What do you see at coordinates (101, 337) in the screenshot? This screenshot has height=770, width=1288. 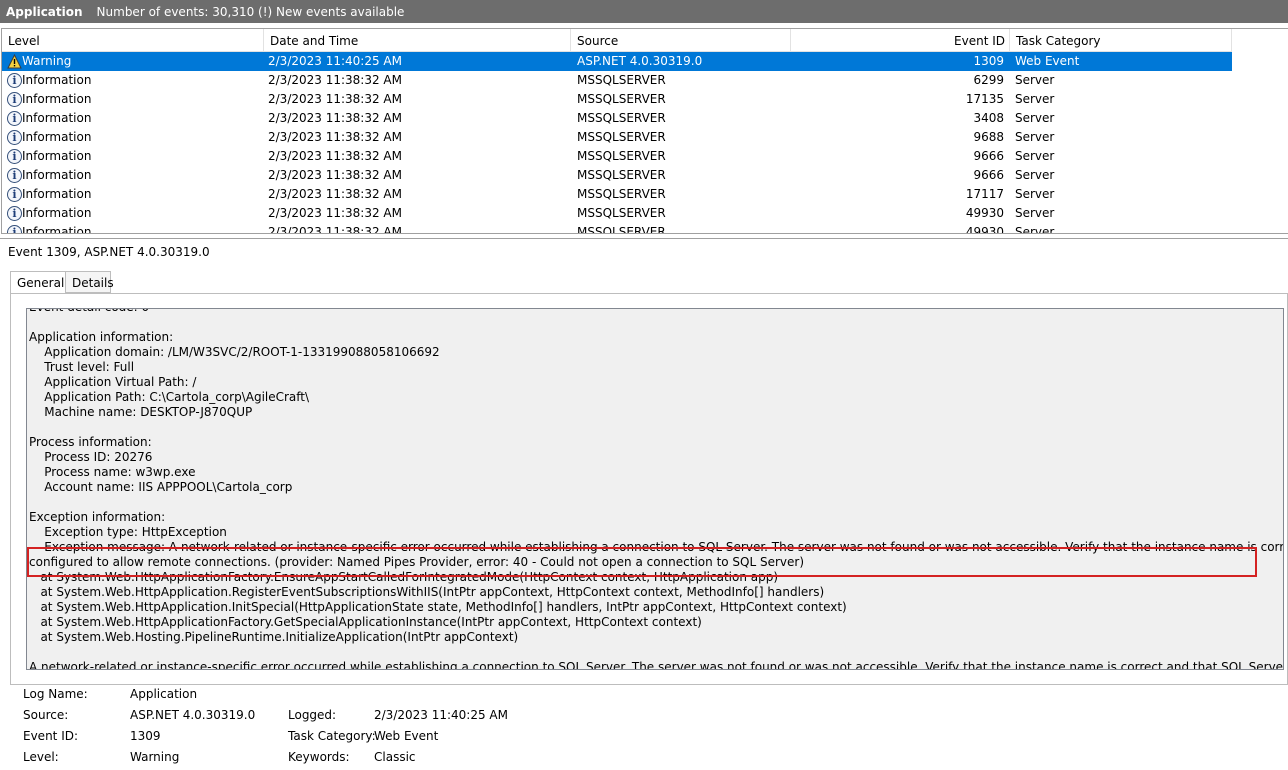 I see `description-line: Application information:` at bounding box center [101, 337].